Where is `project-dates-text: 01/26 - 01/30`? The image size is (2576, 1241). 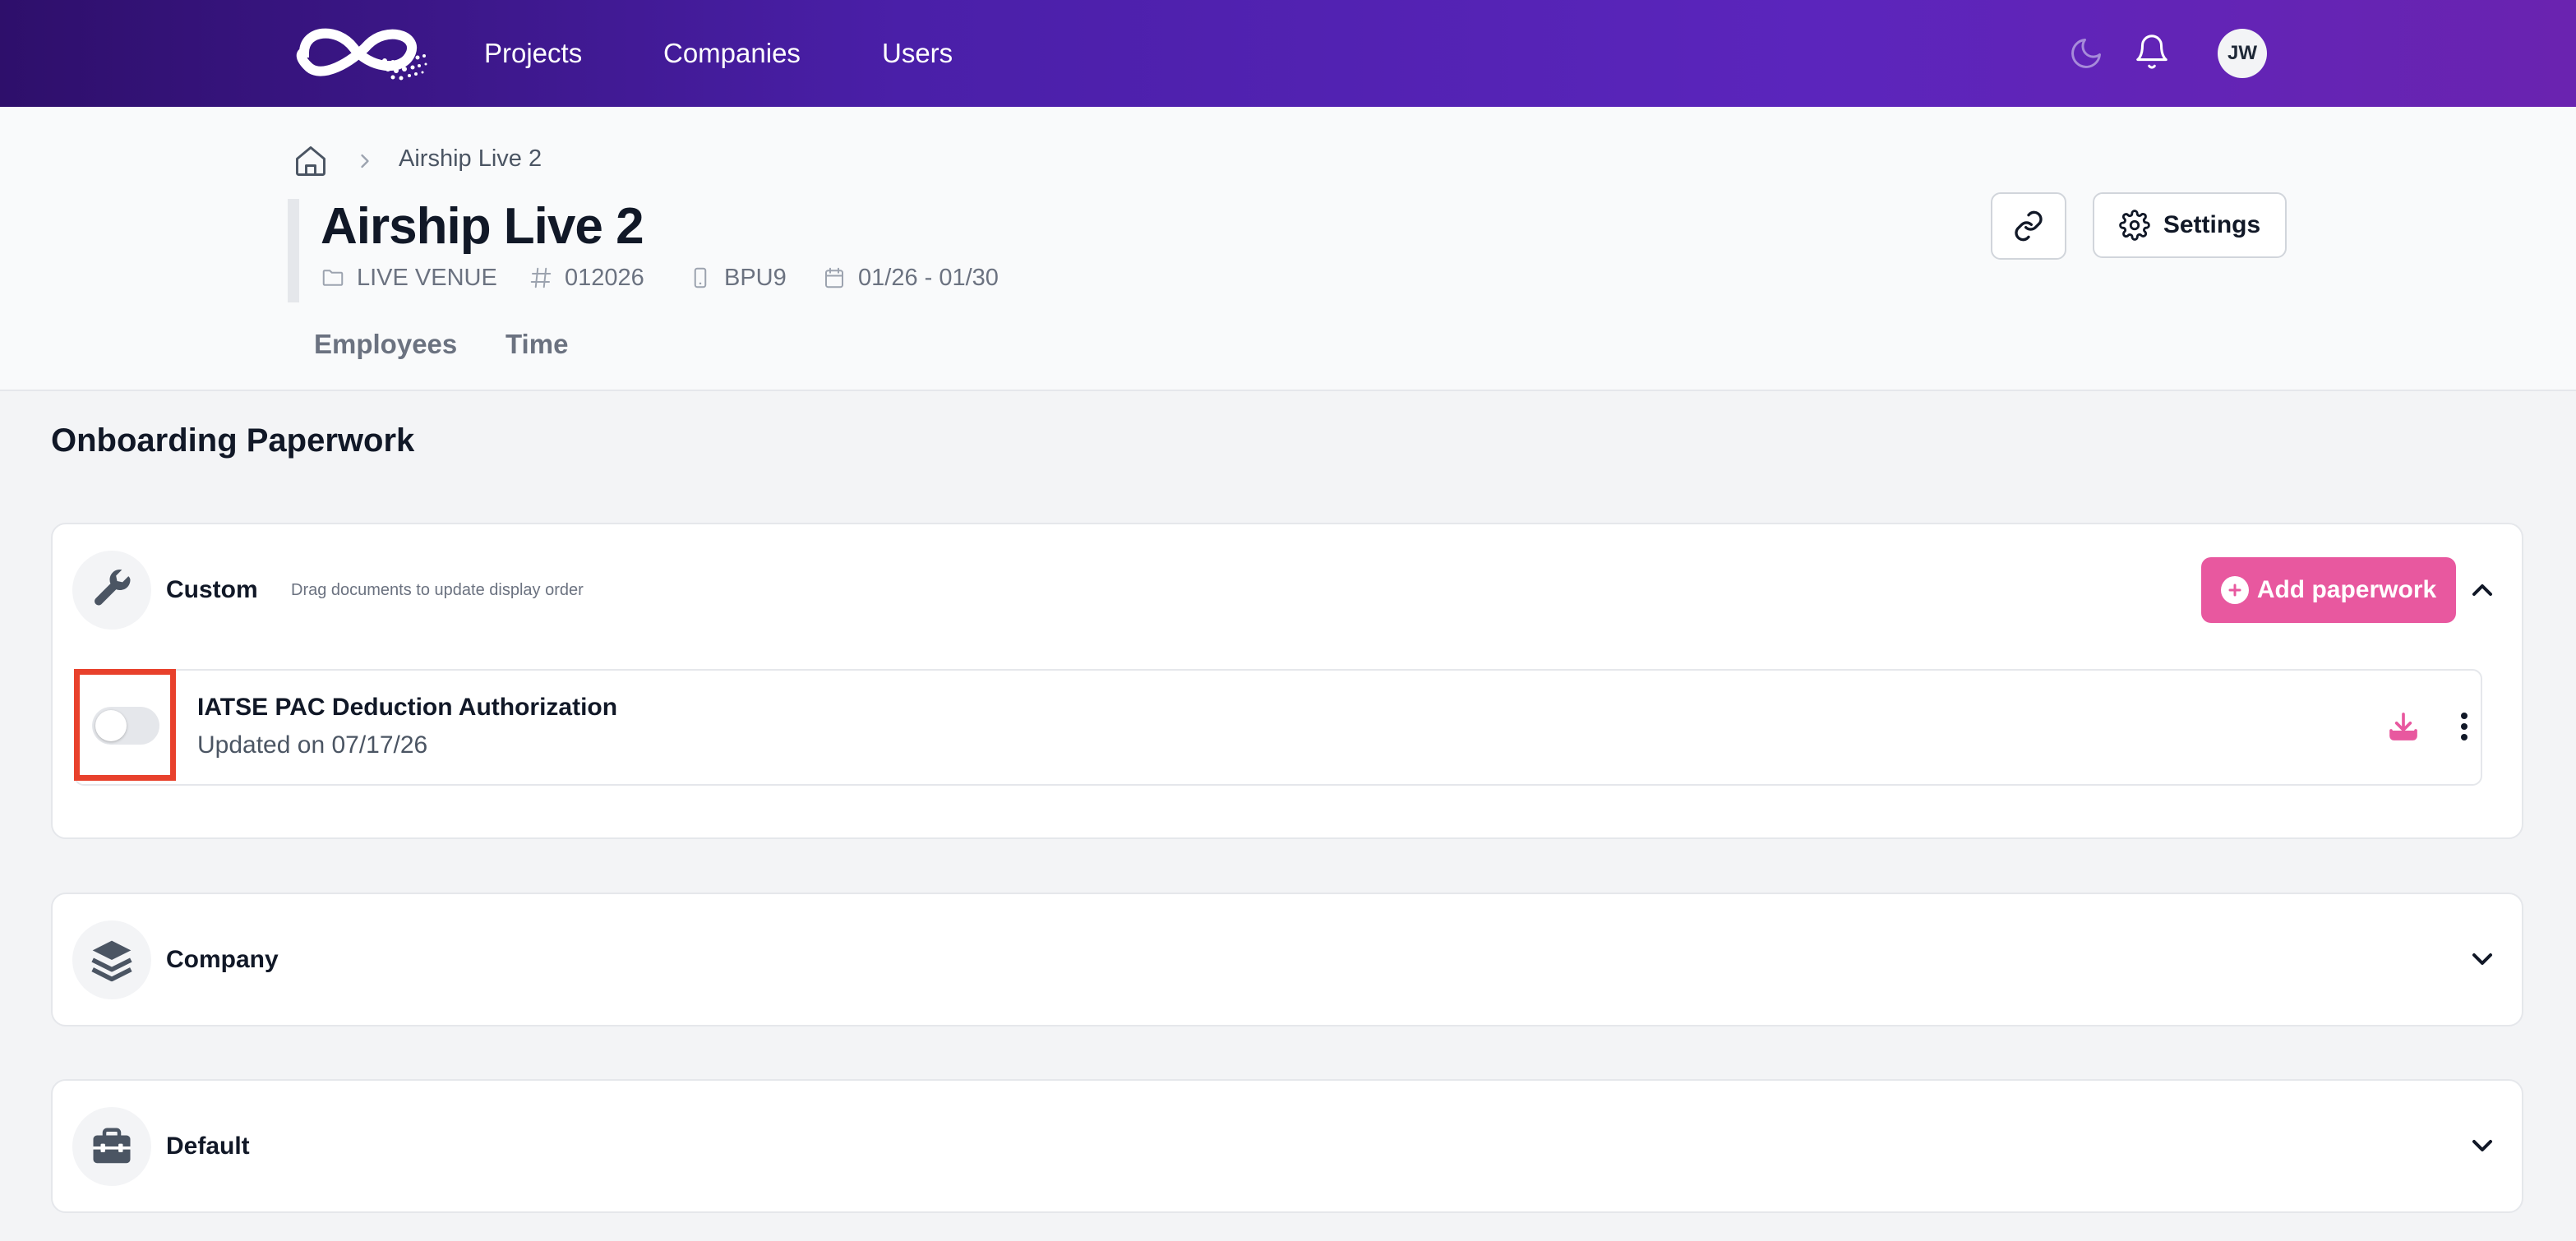
project-dates-text: 01/26 - 01/30 is located at coordinates (928, 277).